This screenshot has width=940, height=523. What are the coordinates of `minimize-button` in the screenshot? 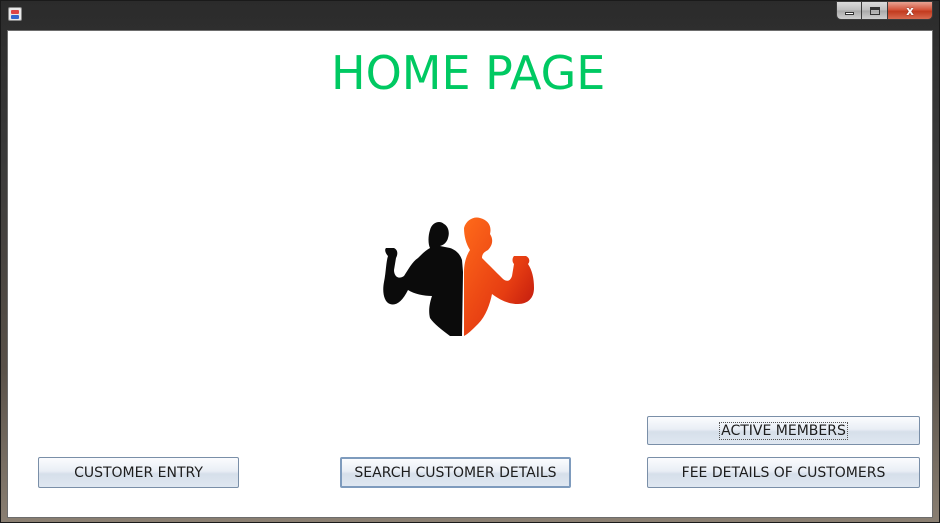 It's located at (849, 10).